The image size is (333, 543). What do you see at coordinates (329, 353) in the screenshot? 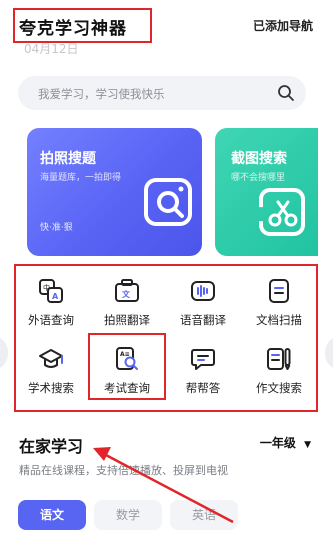
I see `carousel-right-handle` at bounding box center [329, 353].